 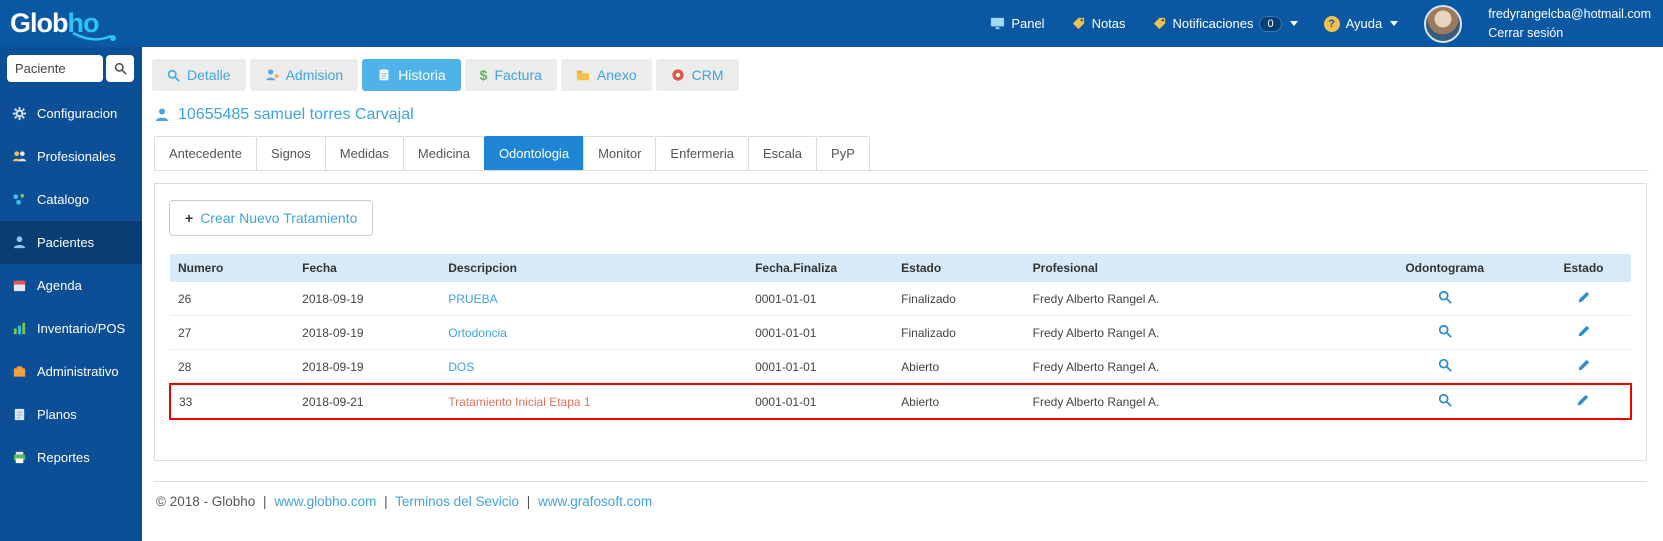 What do you see at coordinates (1159, 23) in the screenshot?
I see `notification-tag-icon` at bounding box center [1159, 23].